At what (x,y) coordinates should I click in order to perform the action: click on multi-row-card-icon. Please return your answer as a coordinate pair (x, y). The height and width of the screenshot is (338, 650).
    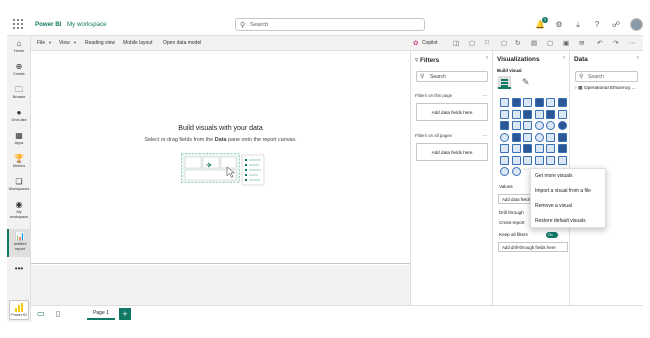
    Looking at the image, I should click on (562, 137).